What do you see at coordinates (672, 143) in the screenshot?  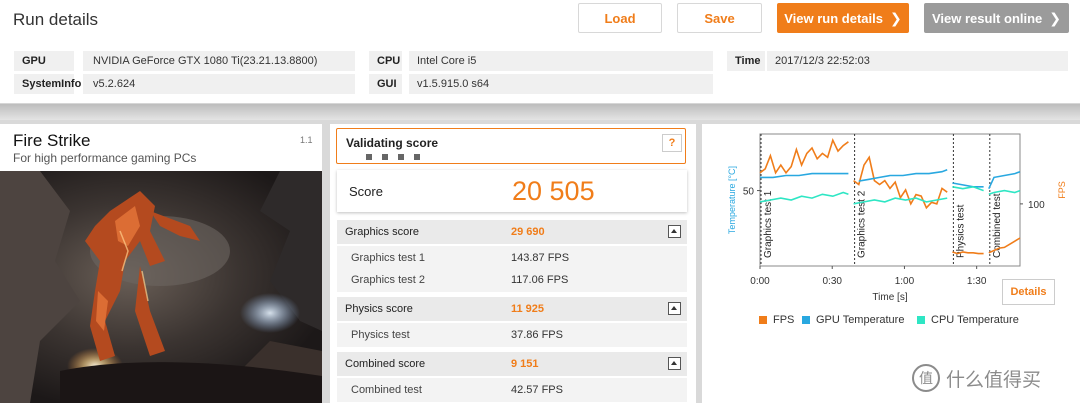 I see `help-button: ?` at bounding box center [672, 143].